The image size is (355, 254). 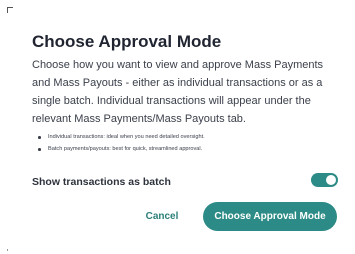 What do you see at coordinates (324, 180) in the screenshot?
I see `batch-toggle-switch` at bounding box center [324, 180].